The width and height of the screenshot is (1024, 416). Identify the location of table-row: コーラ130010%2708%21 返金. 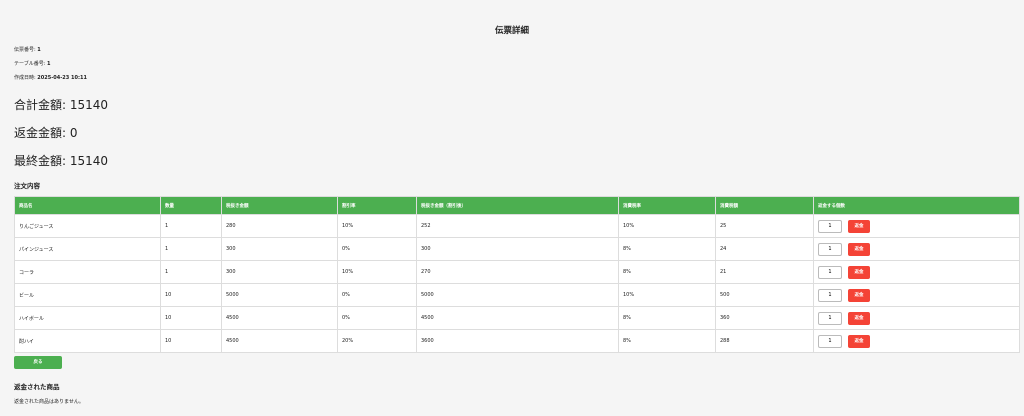
(517, 272).